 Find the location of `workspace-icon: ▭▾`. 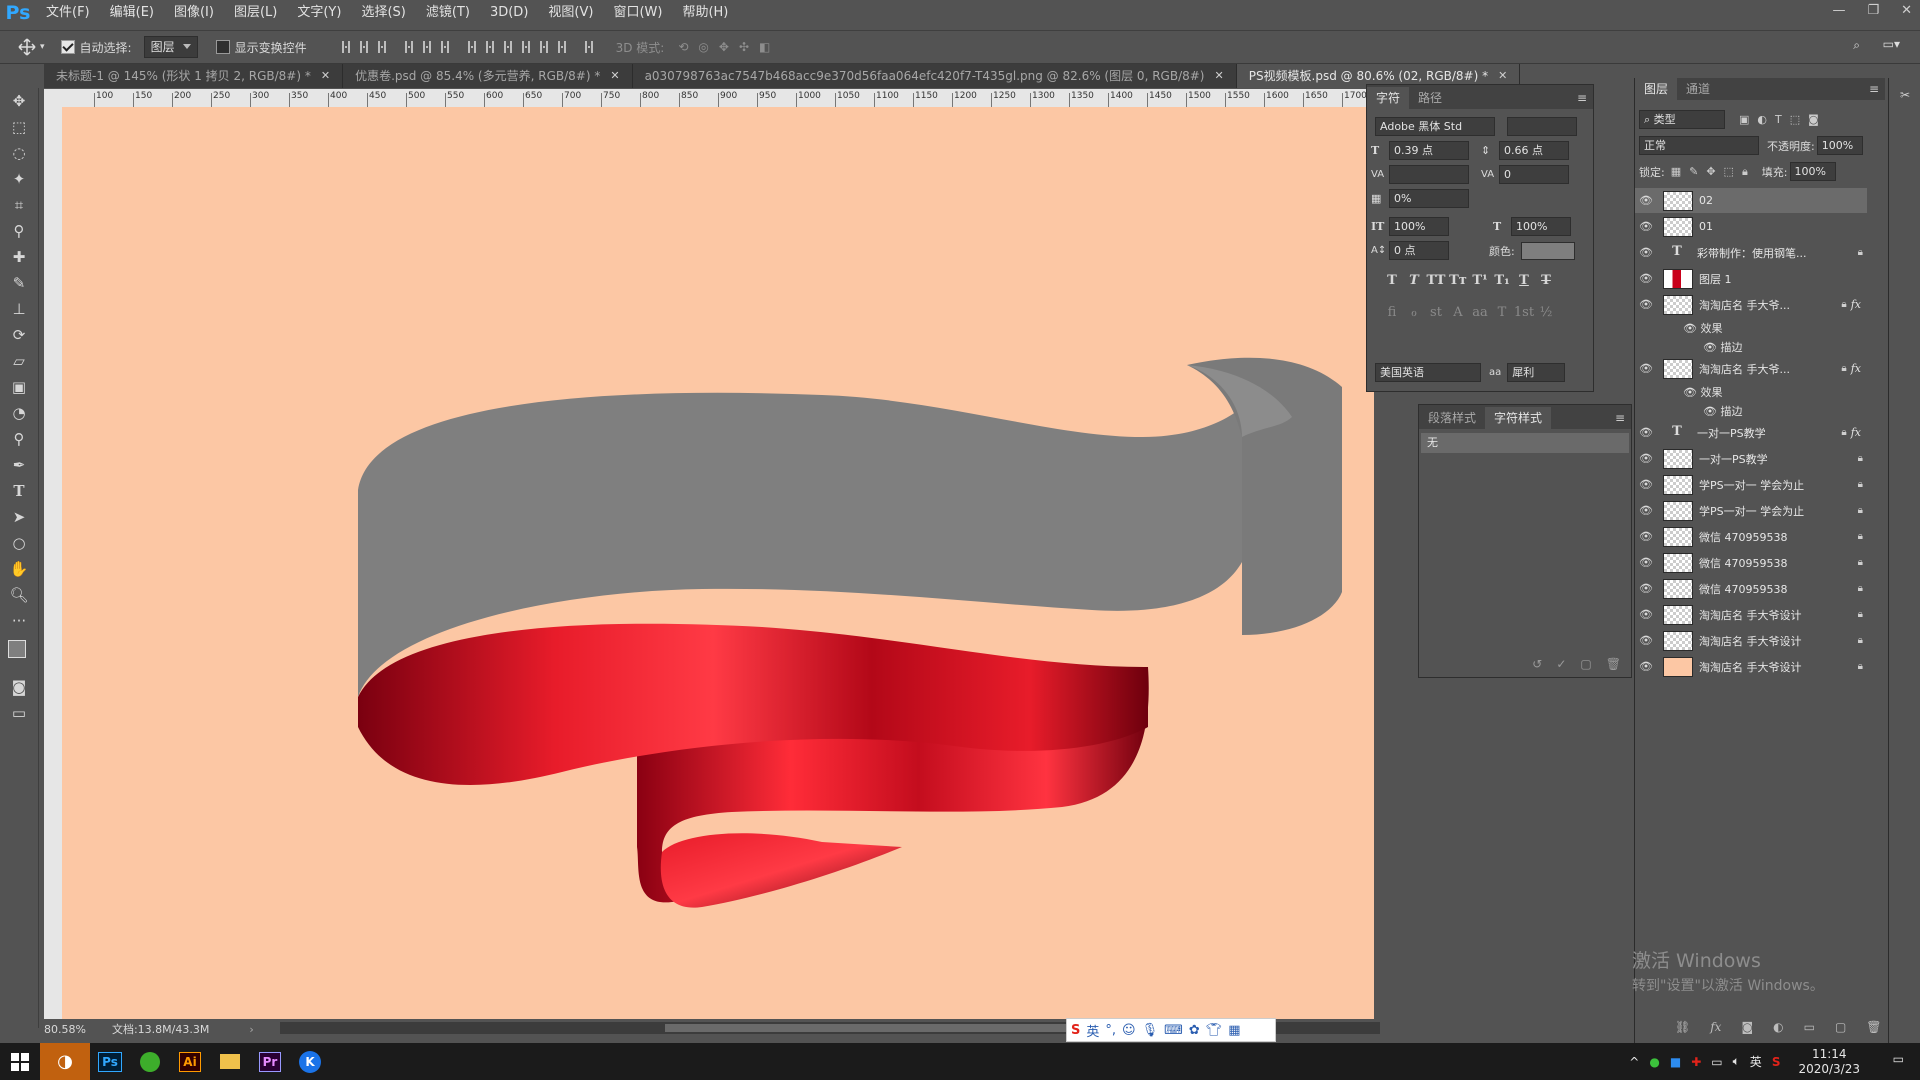

workspace-icon: ▭▾ is located at coordinates (1891, 44).